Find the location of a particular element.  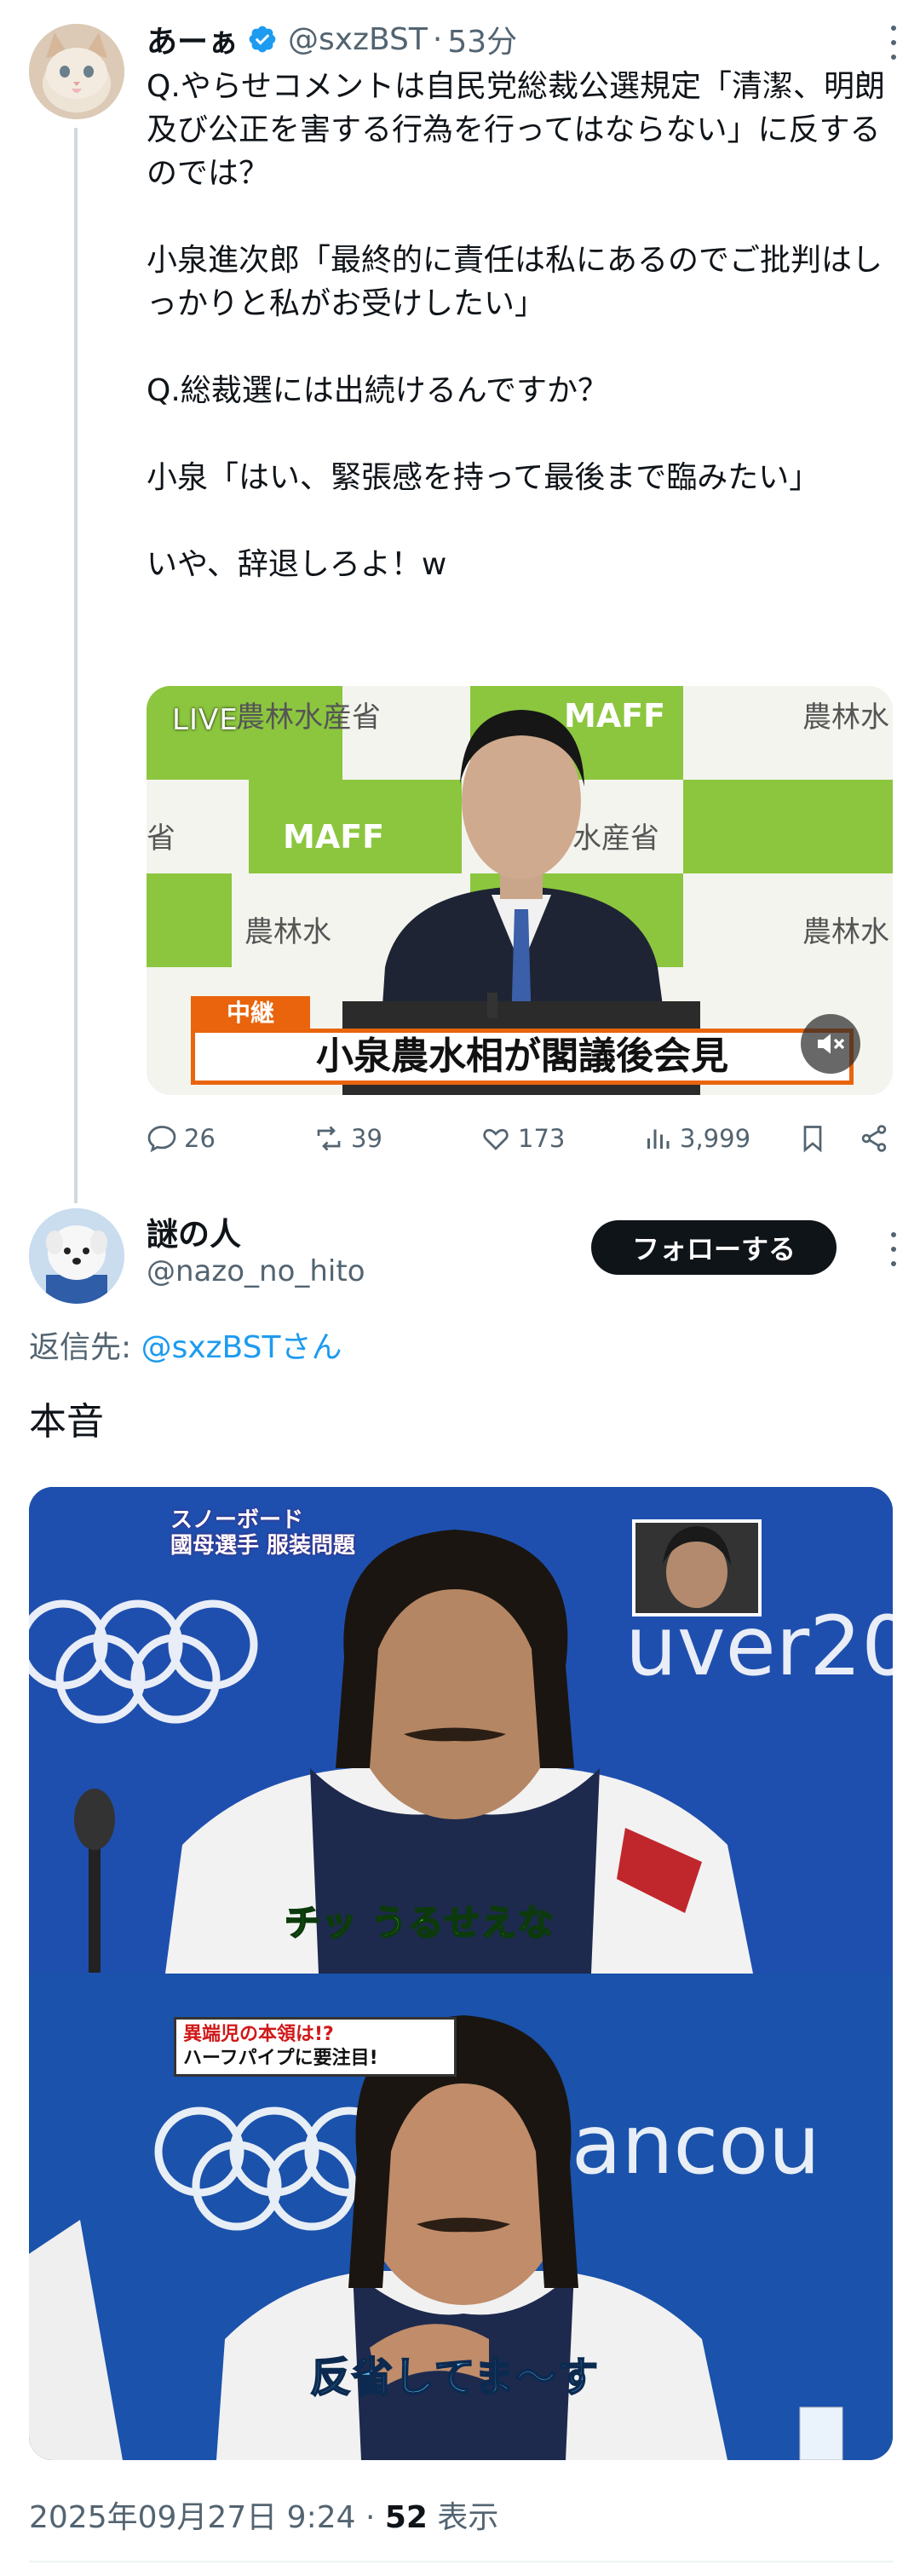

bottom-subtitle: 反省してま〜す is located at coordinates (455, 2377).